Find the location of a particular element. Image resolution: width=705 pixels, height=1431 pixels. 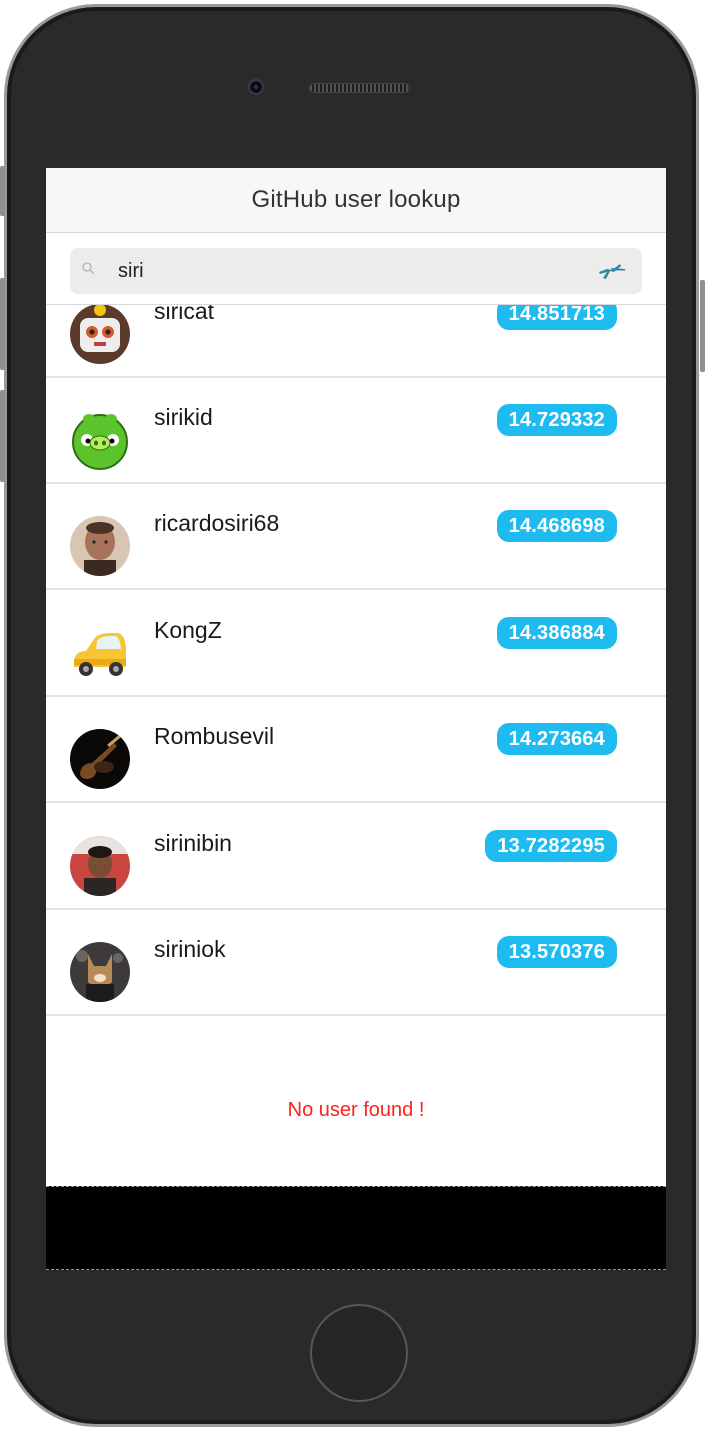

dog-avatar is located at coordinates (100, 972).